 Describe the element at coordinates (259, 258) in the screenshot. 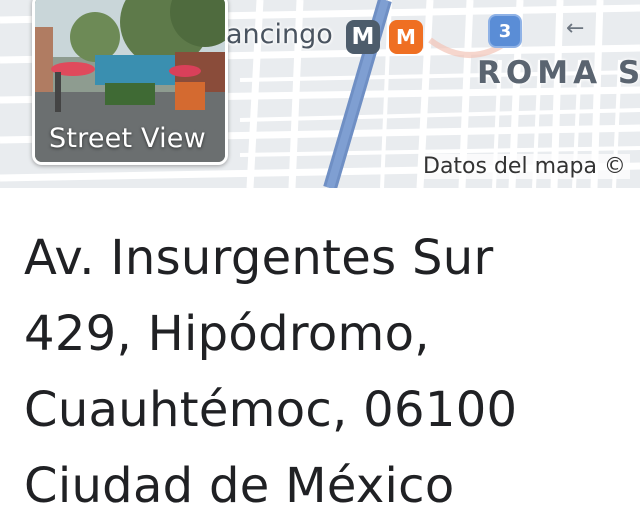

I see `address-line: Av. Insurgentes Sur` at that location.